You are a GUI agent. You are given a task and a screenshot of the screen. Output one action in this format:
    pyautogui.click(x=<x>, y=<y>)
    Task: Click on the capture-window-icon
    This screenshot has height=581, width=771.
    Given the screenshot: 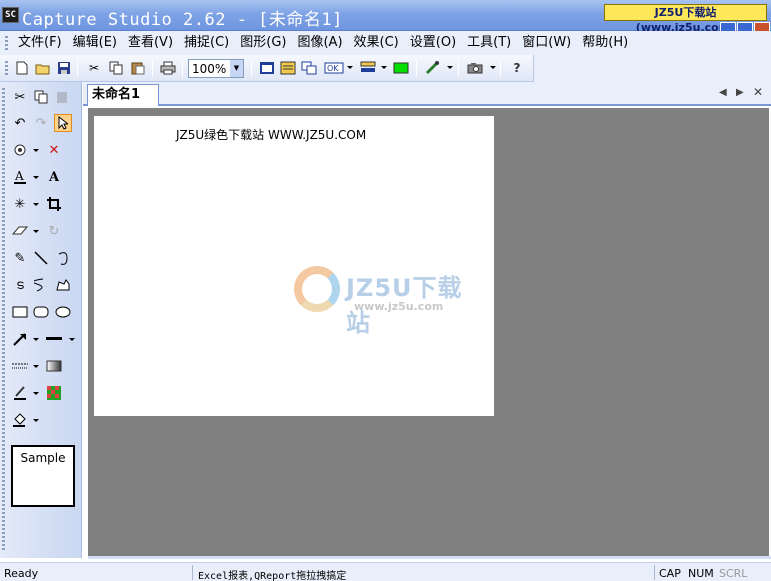 What is the action you would take?
    pyautogui.click(x=267, y=68)
    